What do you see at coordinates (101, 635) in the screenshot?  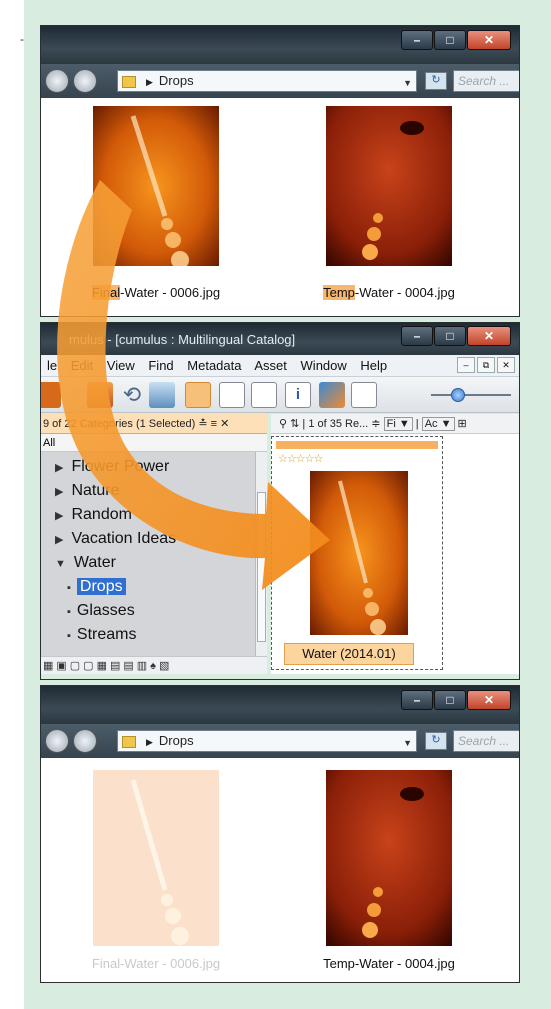 I see `tree-item-streams: ▪ Streams` at bounding box center [101, 635].